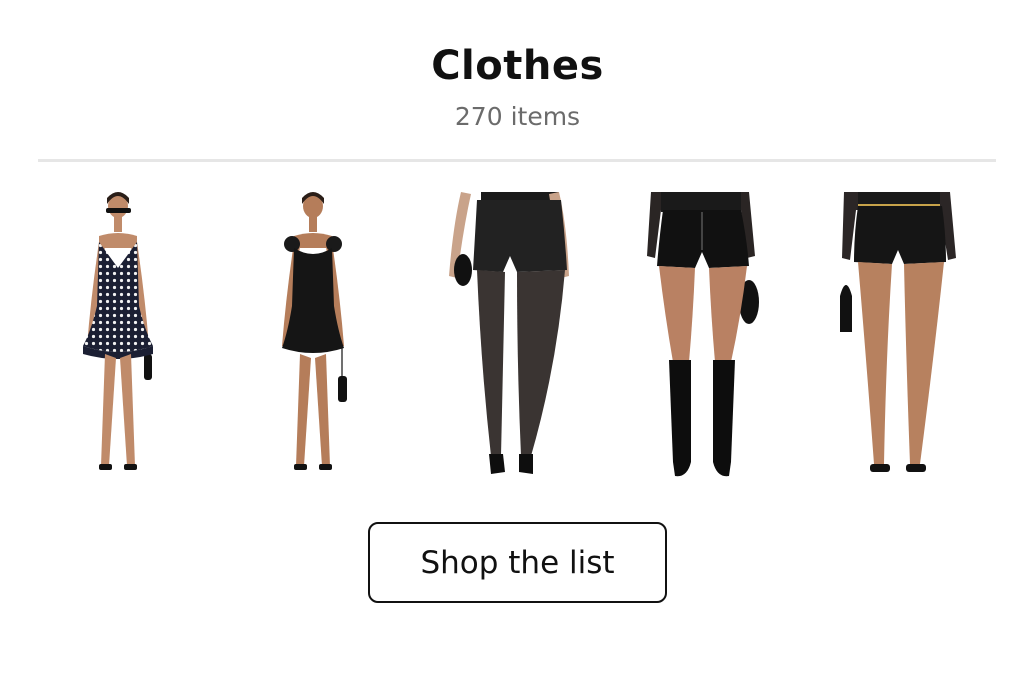 The image size is (1035, 676). Describe the element at coordinates (517, 160) in the screenshot. I see `header-divider` at that location.